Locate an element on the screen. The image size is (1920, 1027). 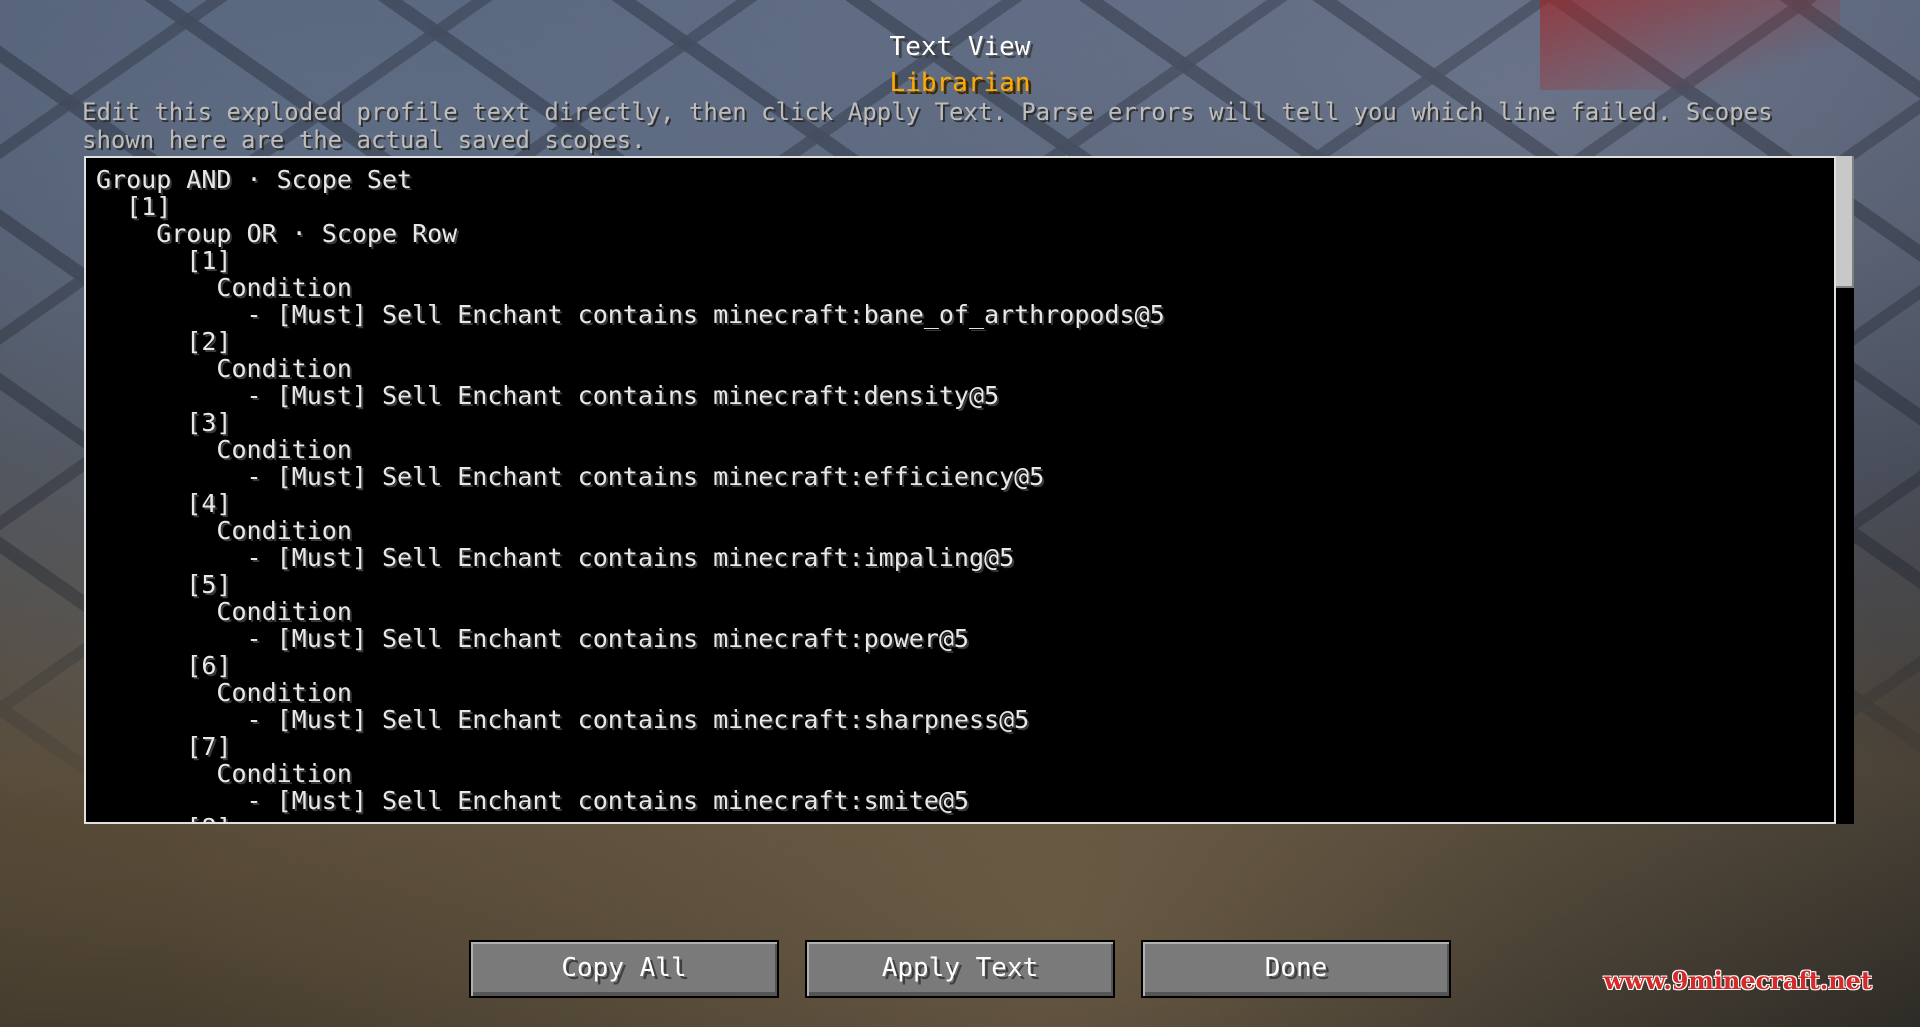
scrollbar-thumb is located at coordinates (1845, 222).